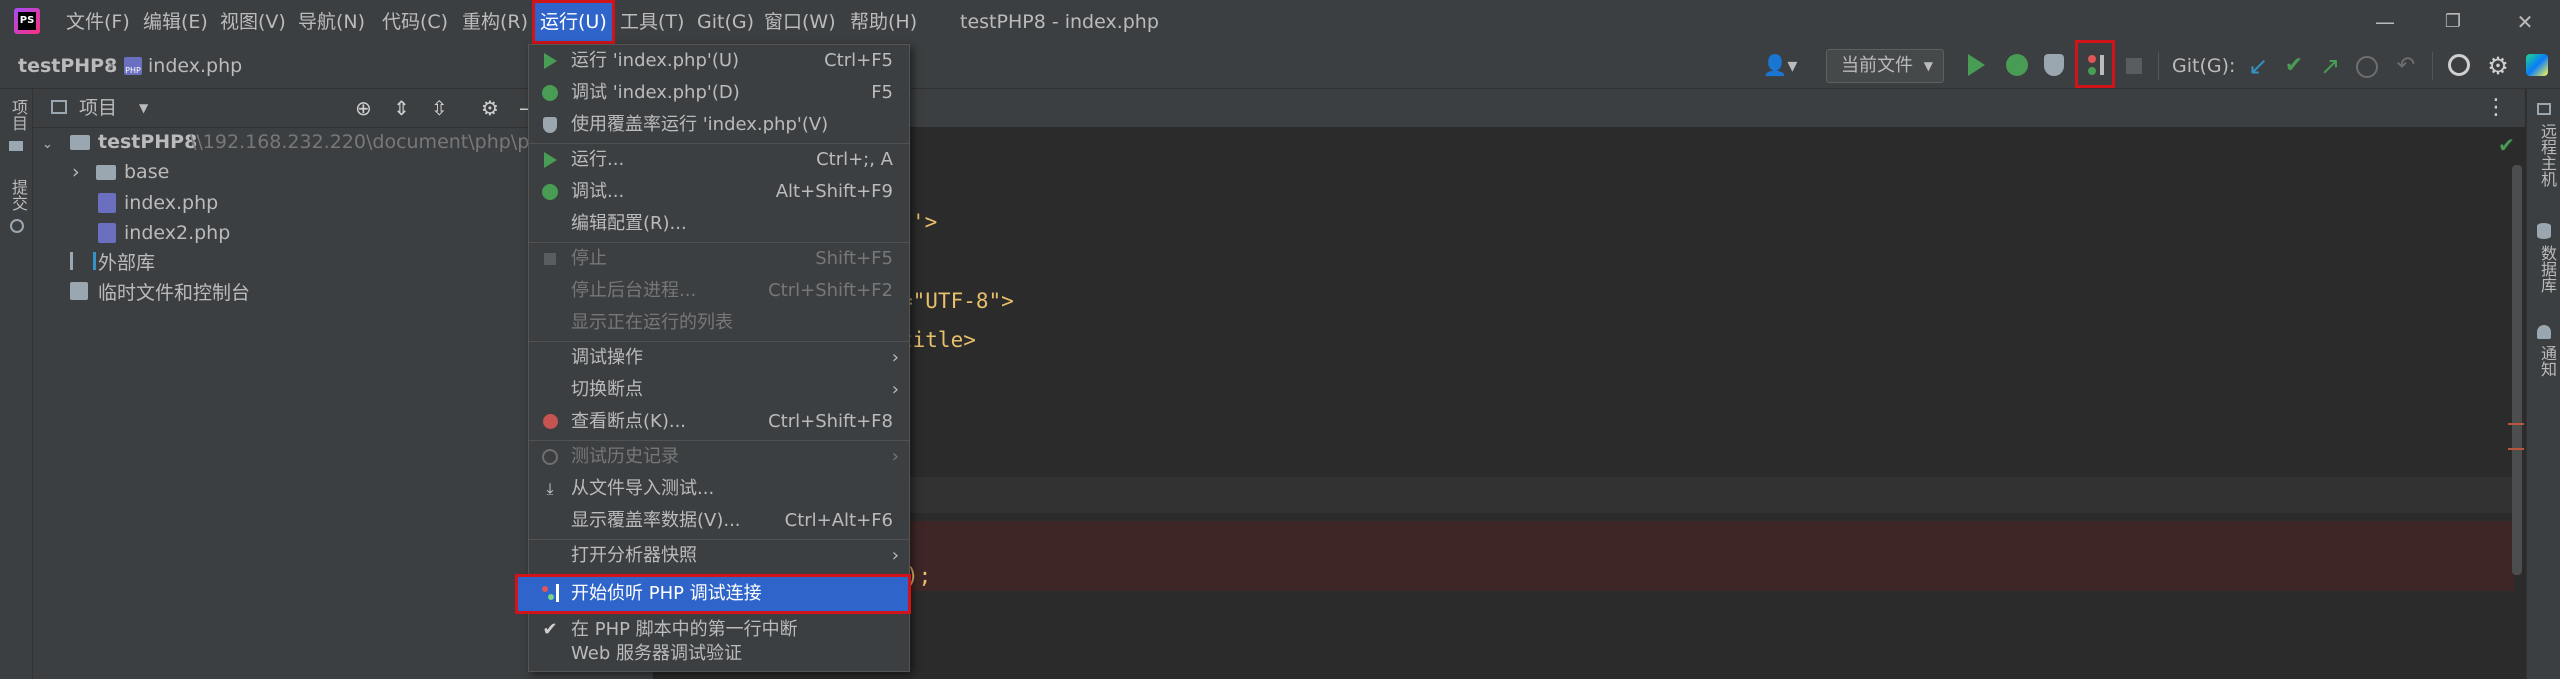 This screenshot has width=2560, height=679. I want to click on code-line: ="UTF-8">, so click(957, 301).